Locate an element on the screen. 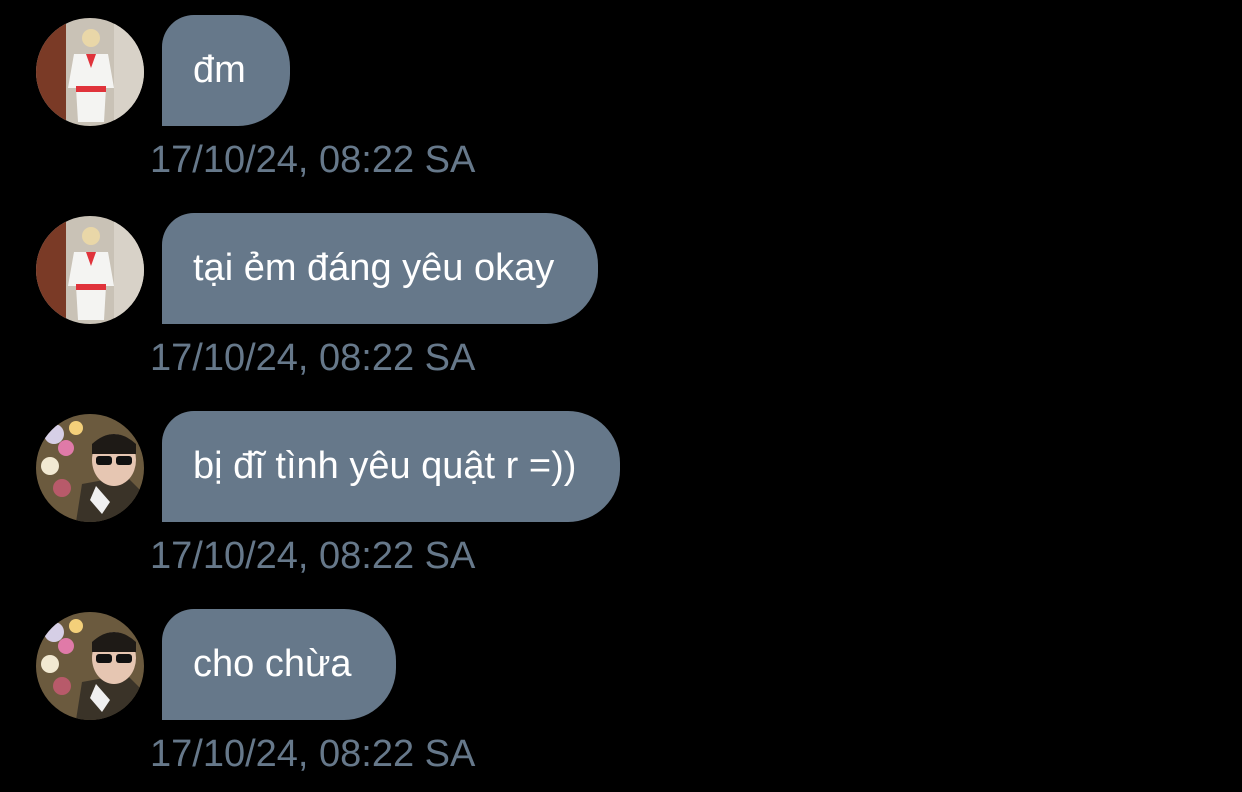 The width and height of the screenshot is (1242, 792). message-text: bị đĩ tình yêu quật r =)) is located at coordinates (385, 466).